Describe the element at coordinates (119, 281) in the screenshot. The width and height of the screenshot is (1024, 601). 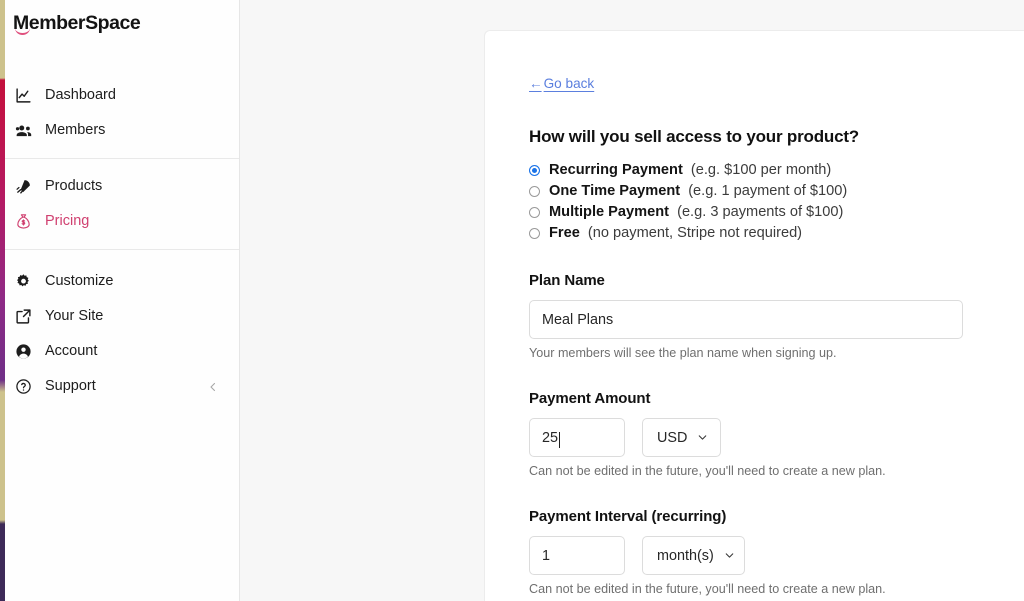
I see `sidebar-item-customize: Customize` at that location.